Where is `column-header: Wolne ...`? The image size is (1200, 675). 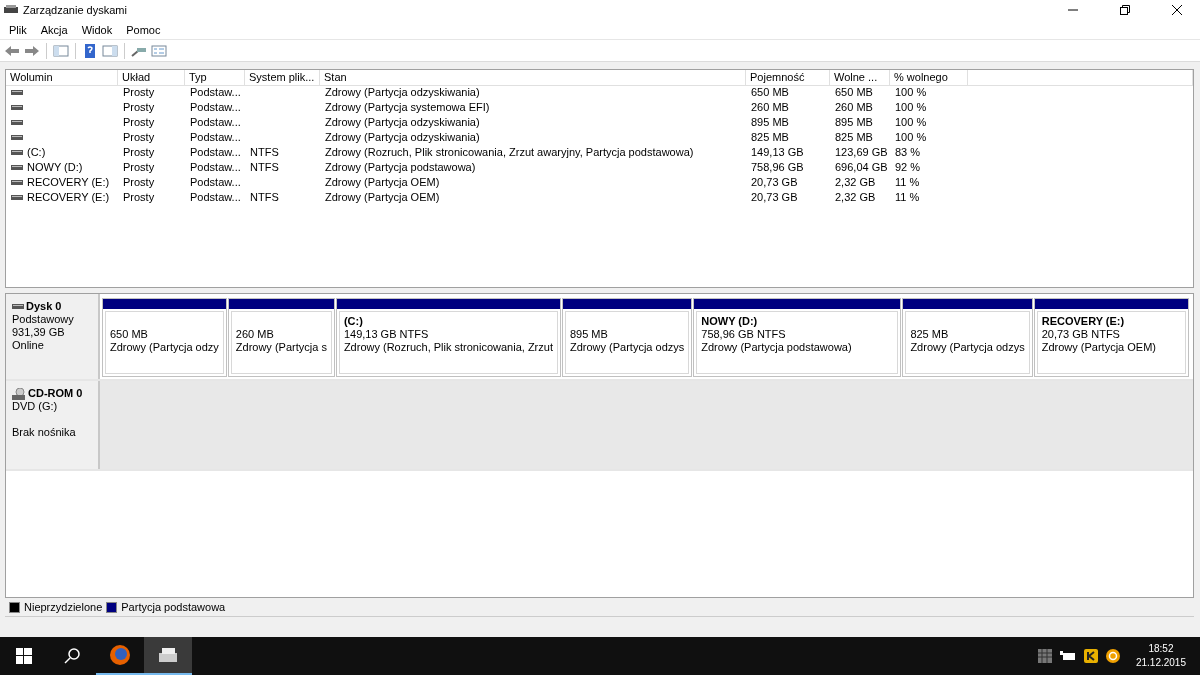 column-header: Wolne ... is located at coordinates (860, 78).